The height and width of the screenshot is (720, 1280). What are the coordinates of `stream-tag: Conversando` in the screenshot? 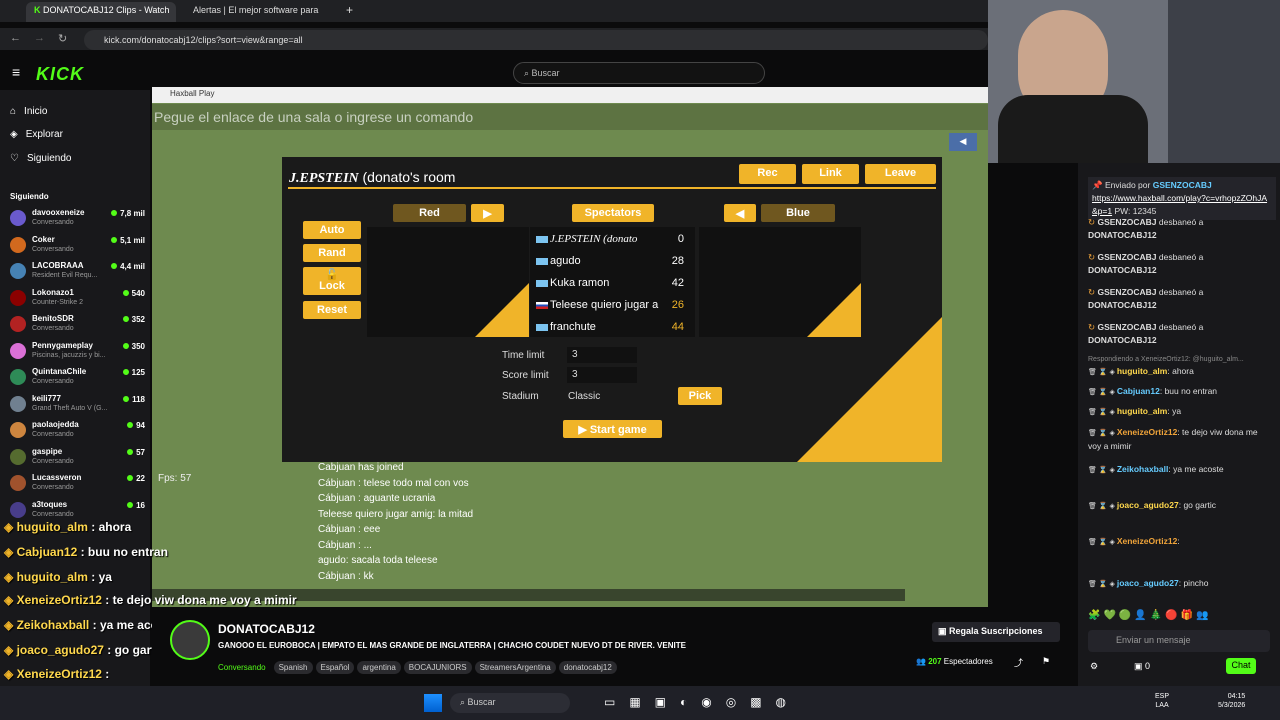 It's located at (244, 667).